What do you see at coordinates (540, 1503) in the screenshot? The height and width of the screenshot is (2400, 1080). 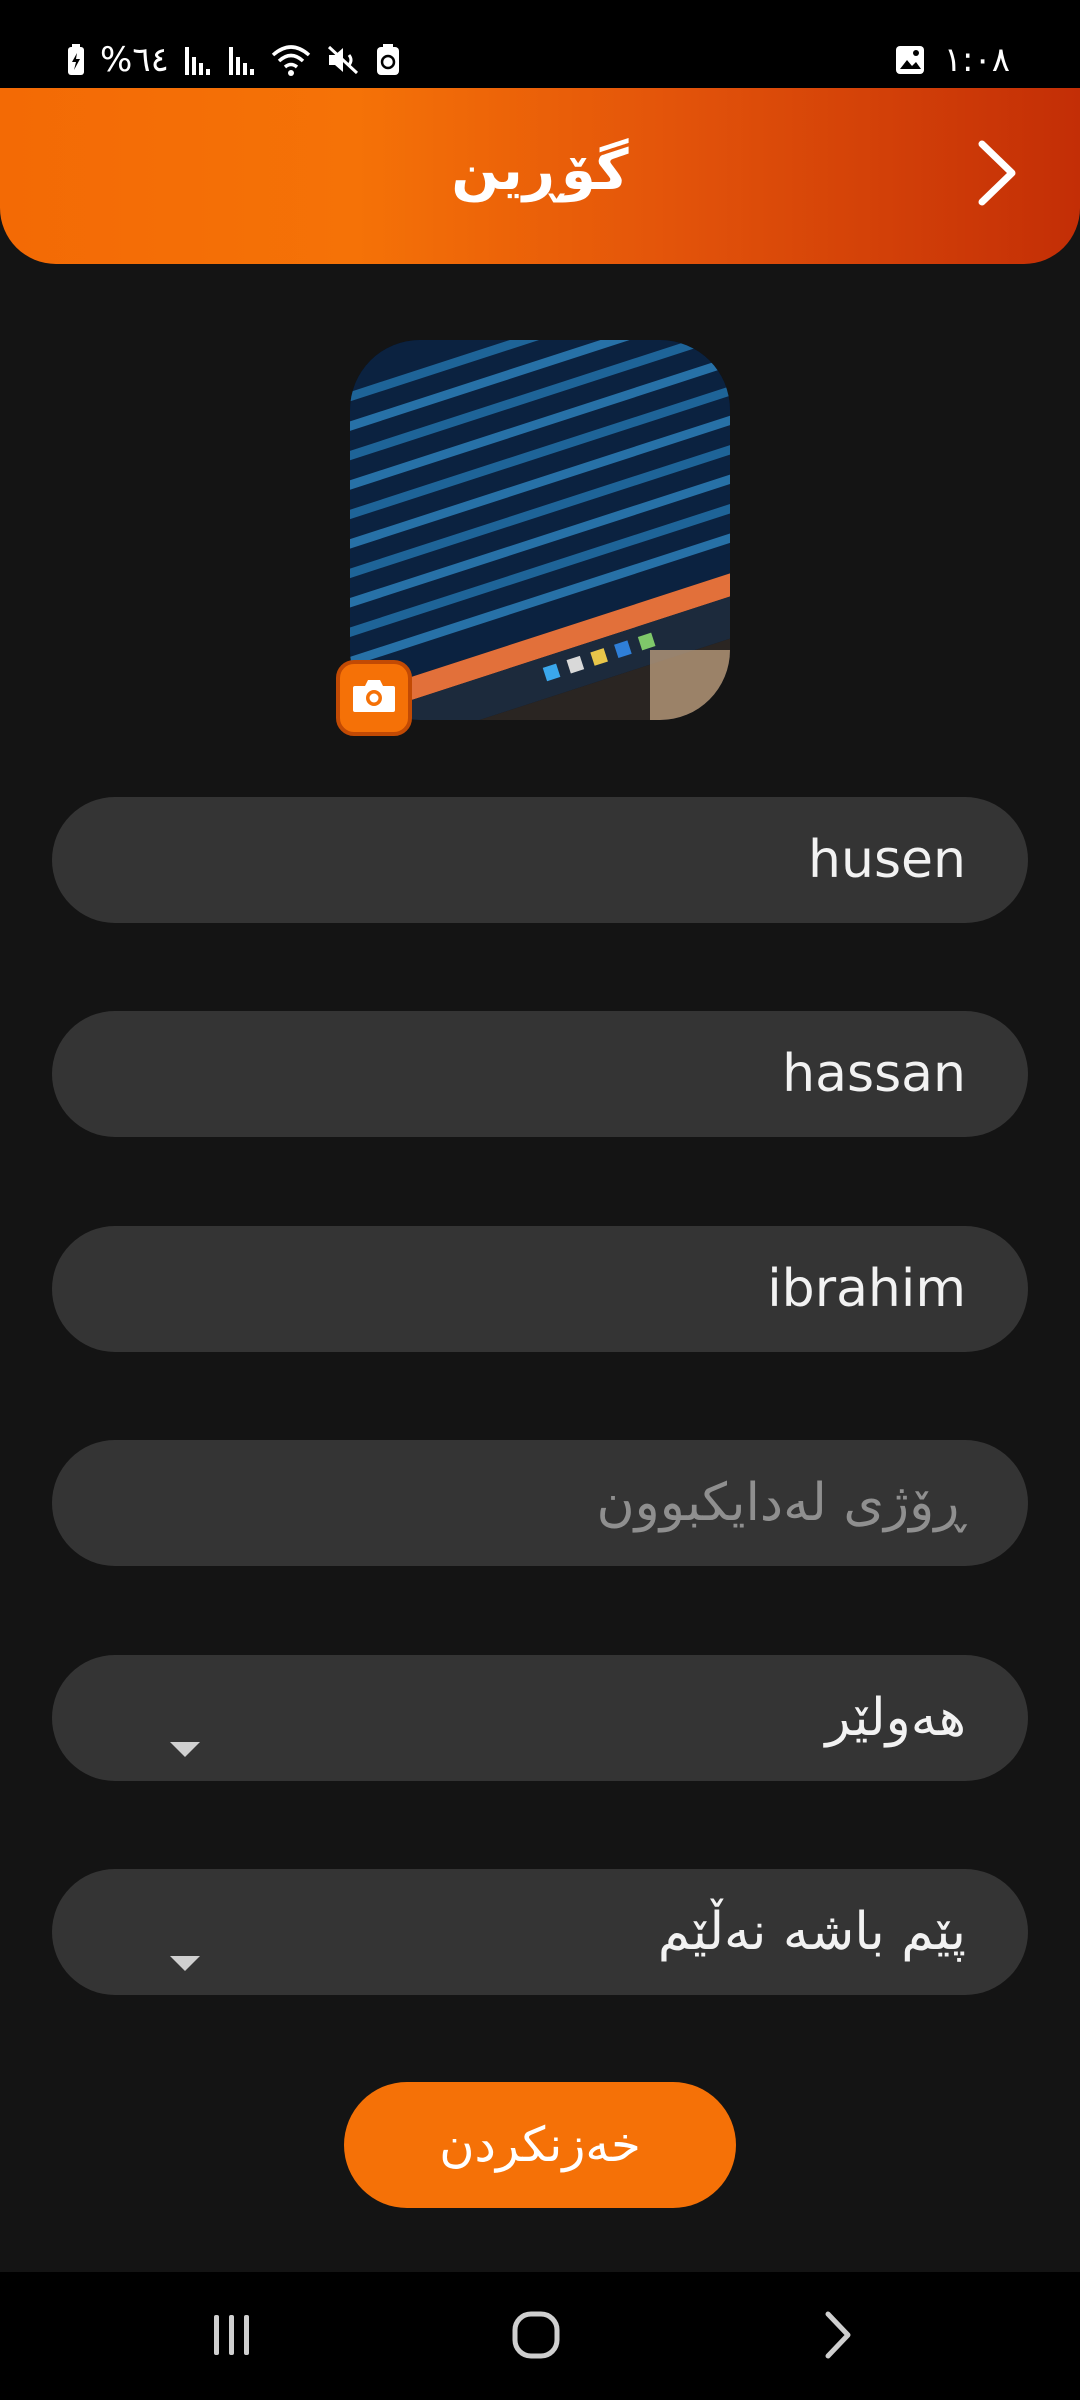 I see `birthdate-field: ڕۆژی لەدایکبوون` at bounding box center [540, 1503].